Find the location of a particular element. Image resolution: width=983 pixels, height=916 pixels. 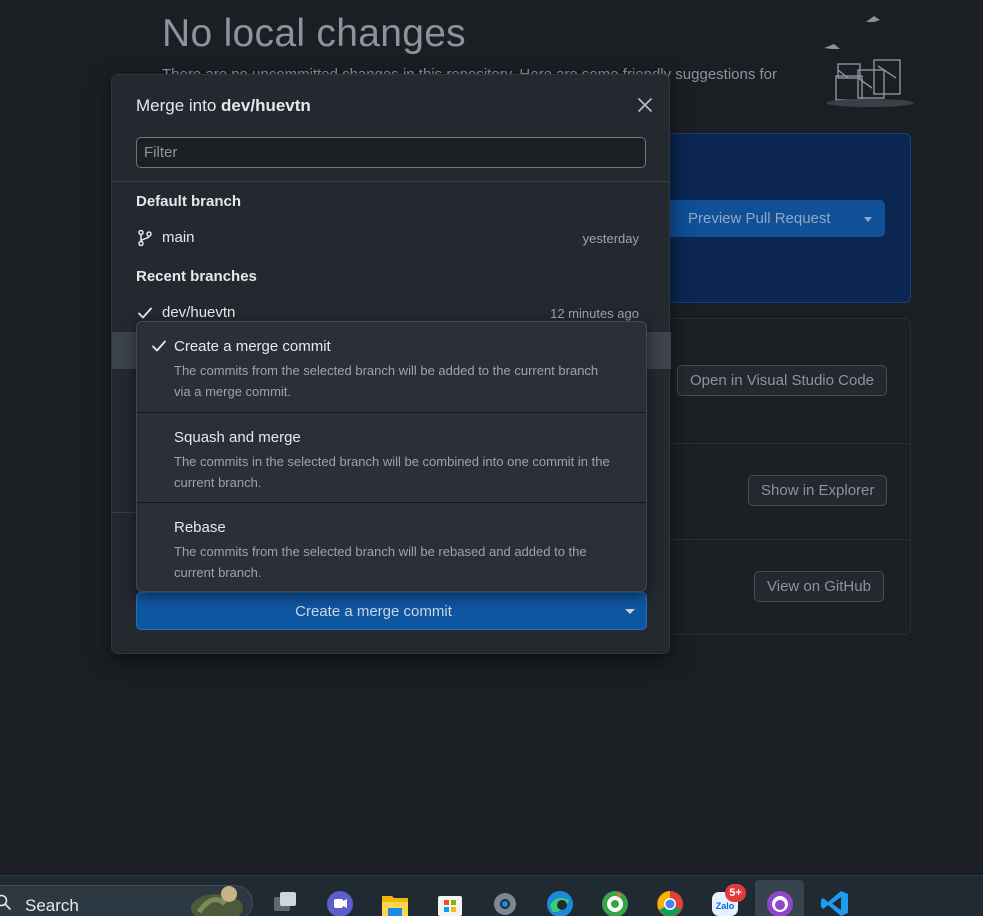

task-view-icon is located at coordinates (285, 902).